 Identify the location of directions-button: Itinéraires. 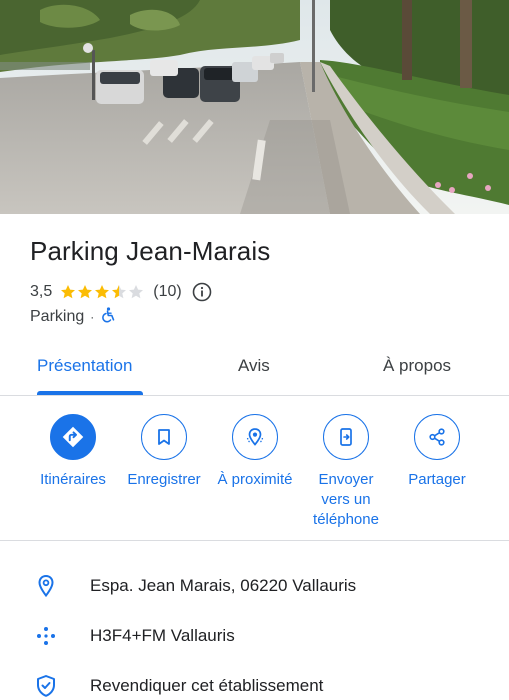
(73, 452).